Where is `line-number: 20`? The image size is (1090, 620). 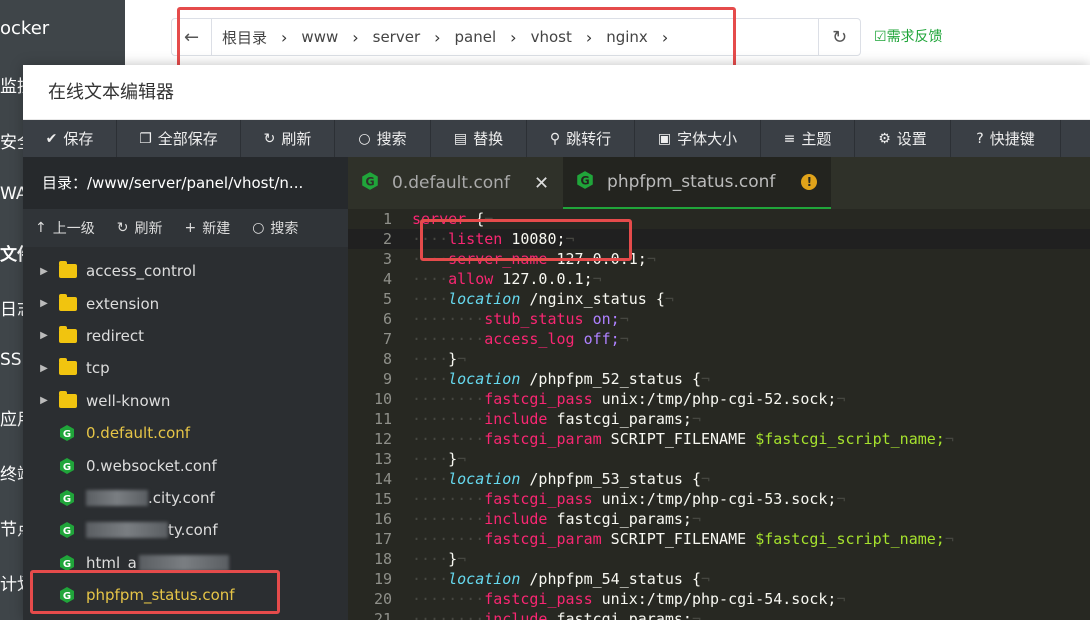 line-number: 20 is located at coordinates (382, 599).